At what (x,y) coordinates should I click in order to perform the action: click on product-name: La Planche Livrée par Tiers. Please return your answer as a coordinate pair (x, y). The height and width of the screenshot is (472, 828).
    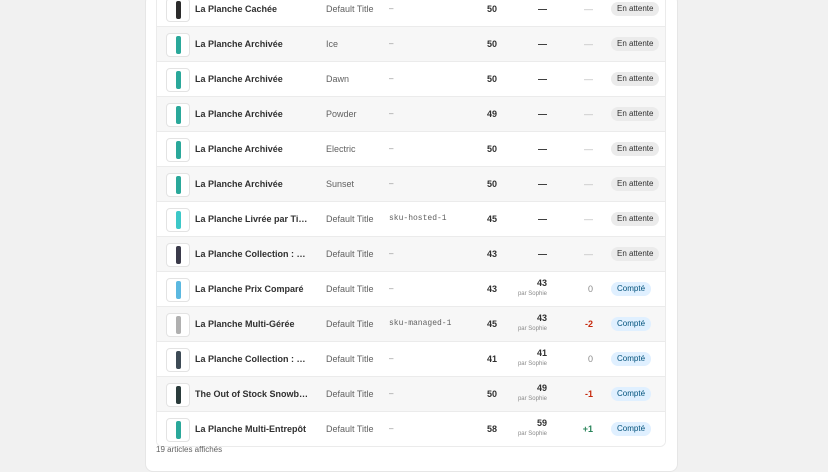
    Looking at the image, I should click on (252, 219).